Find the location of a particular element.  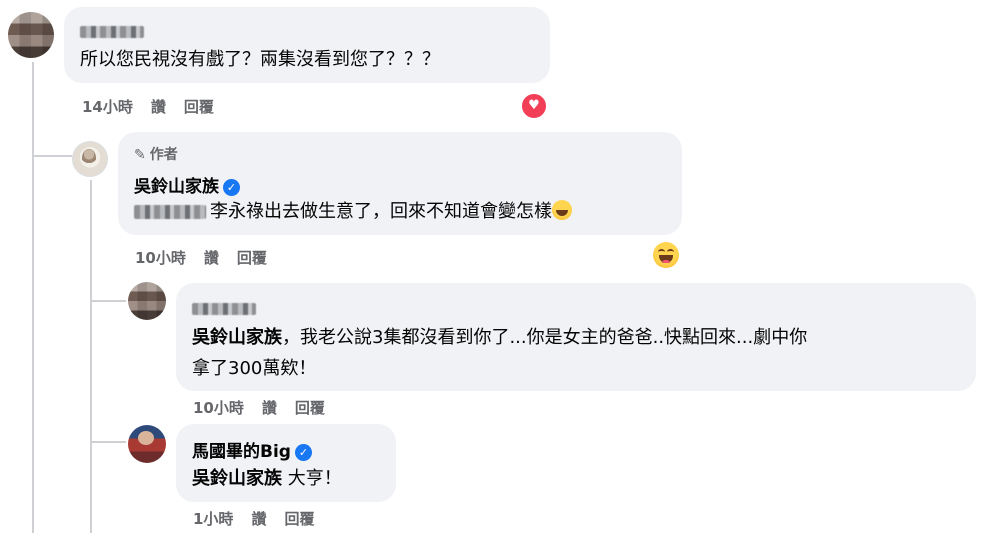

comment-text-line-2: 拿了300萬欸！ is located at coordinates (254, 368).